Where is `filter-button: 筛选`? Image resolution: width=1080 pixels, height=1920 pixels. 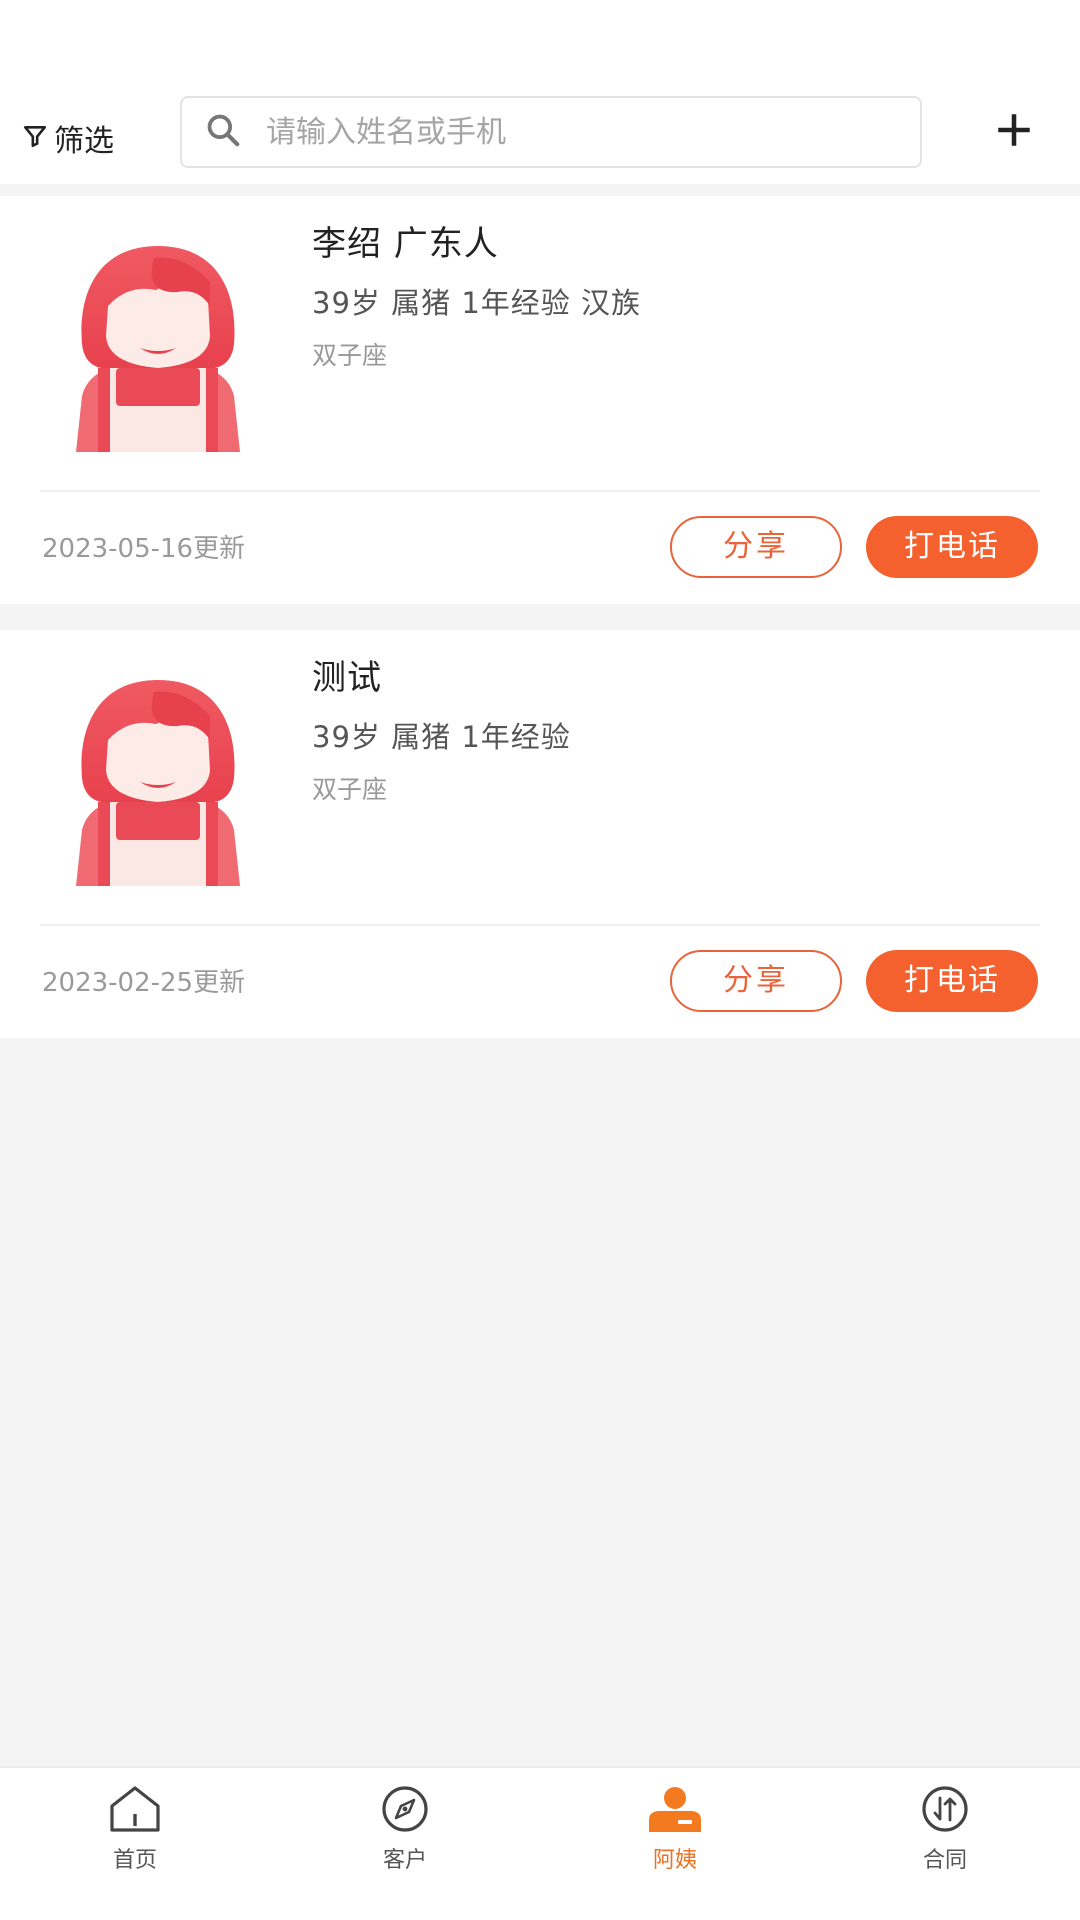 filter-button: 筛选 is located at coordinates (68, 138).